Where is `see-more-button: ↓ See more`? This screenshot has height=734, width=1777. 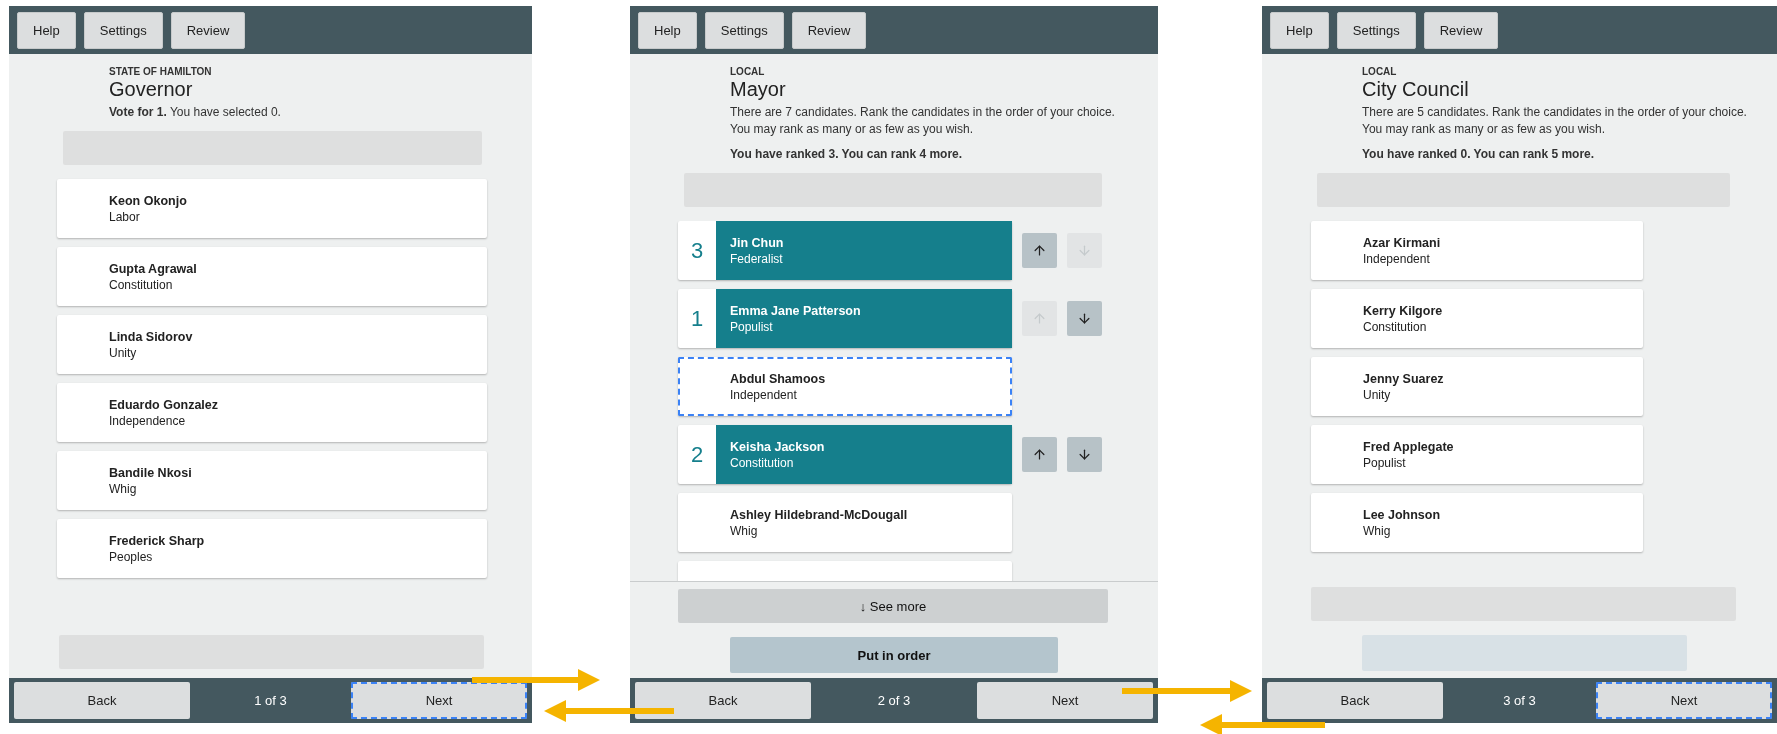 see-more-button: ↓ See more is located at coordinates (893, 606).